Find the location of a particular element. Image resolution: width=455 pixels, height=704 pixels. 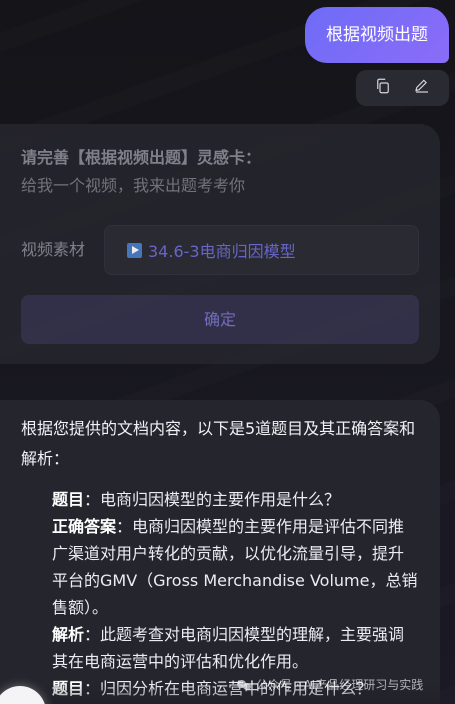

confirm-button: 确定 is located at coordinates (220, 319).